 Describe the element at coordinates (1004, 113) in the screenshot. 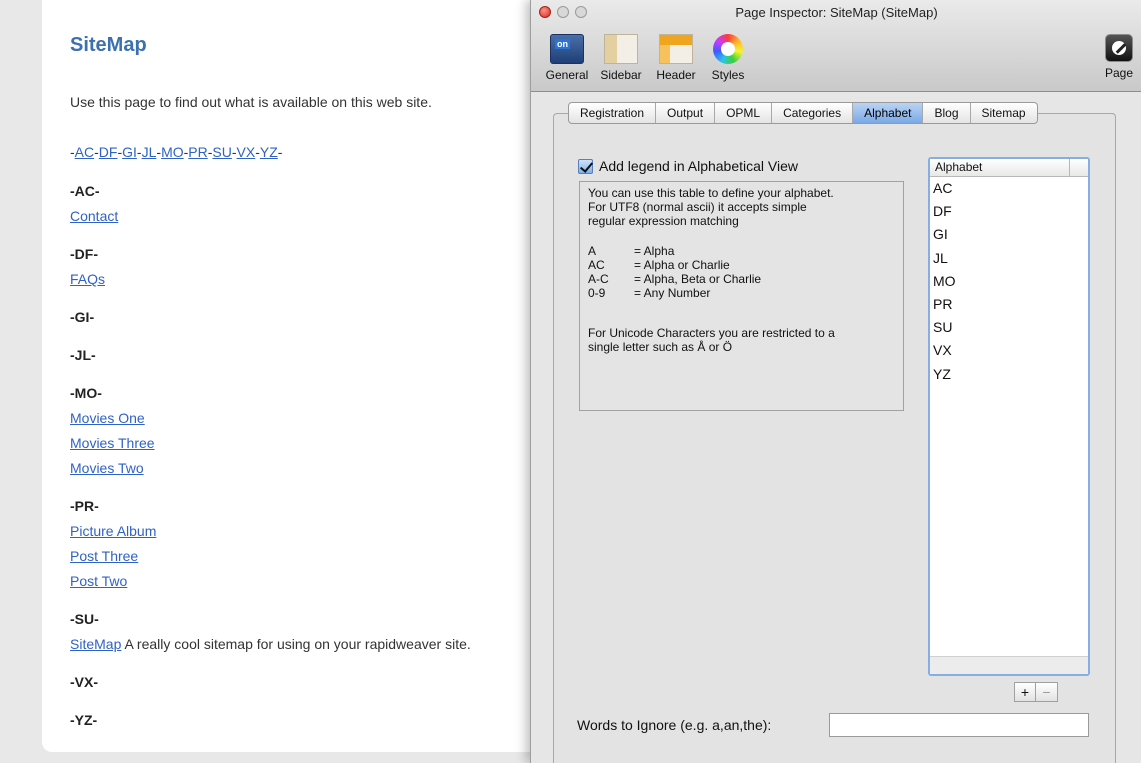

I see `tab-sitemap: Sitemap` at that location.